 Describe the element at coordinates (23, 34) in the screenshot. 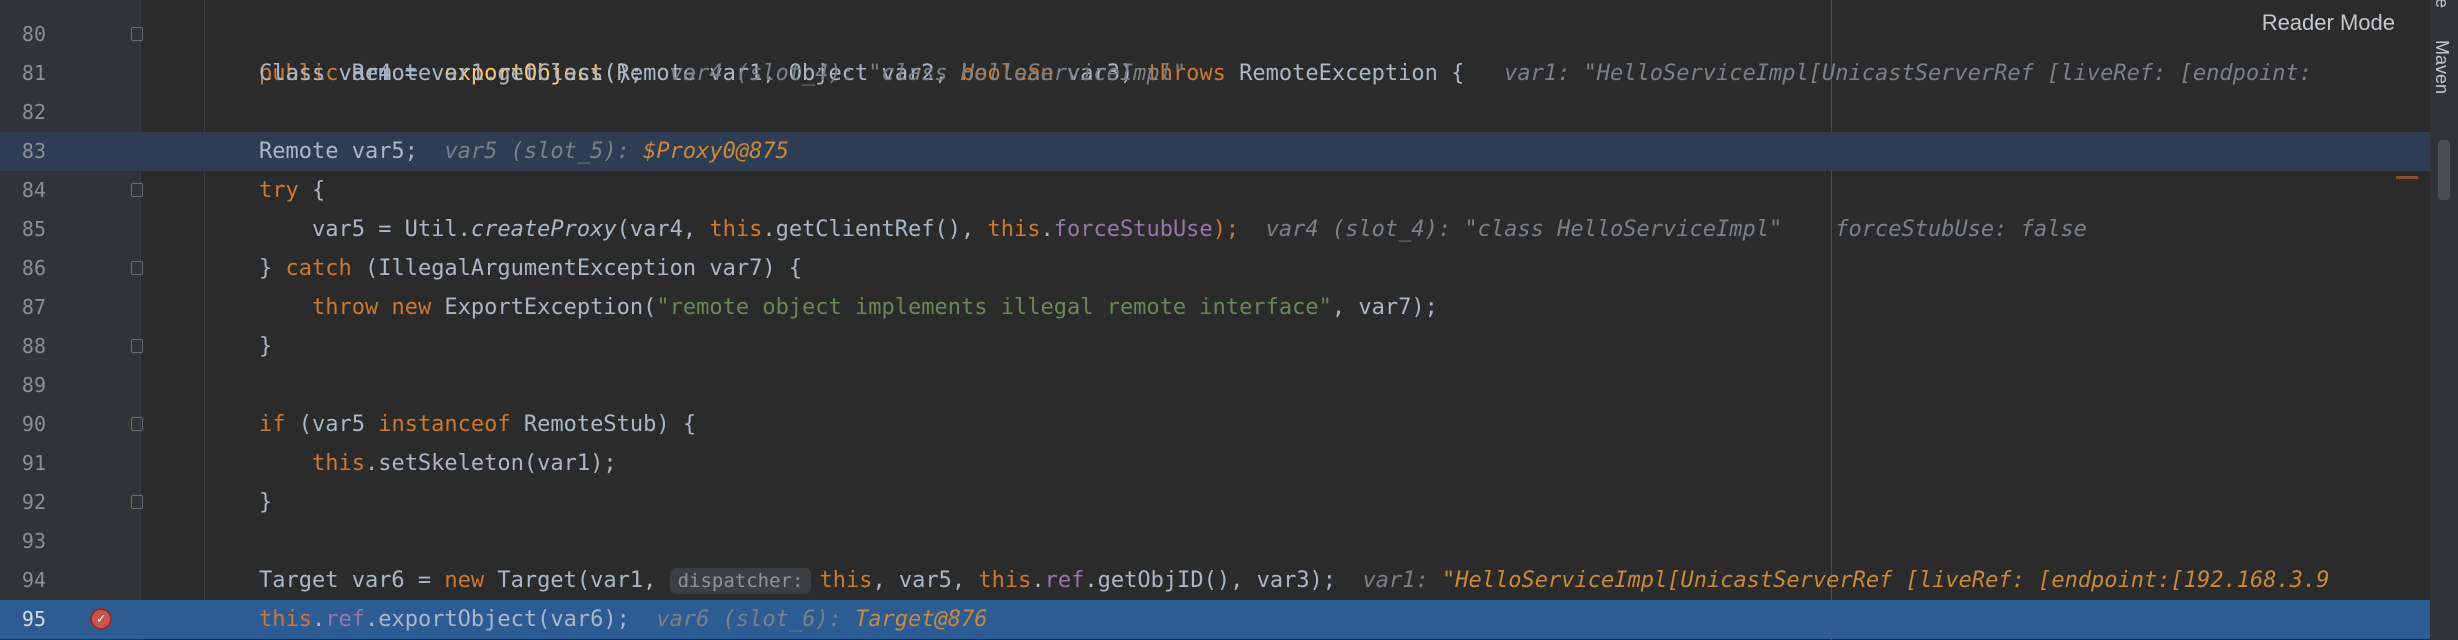

I see `line-number: 80` at that location.